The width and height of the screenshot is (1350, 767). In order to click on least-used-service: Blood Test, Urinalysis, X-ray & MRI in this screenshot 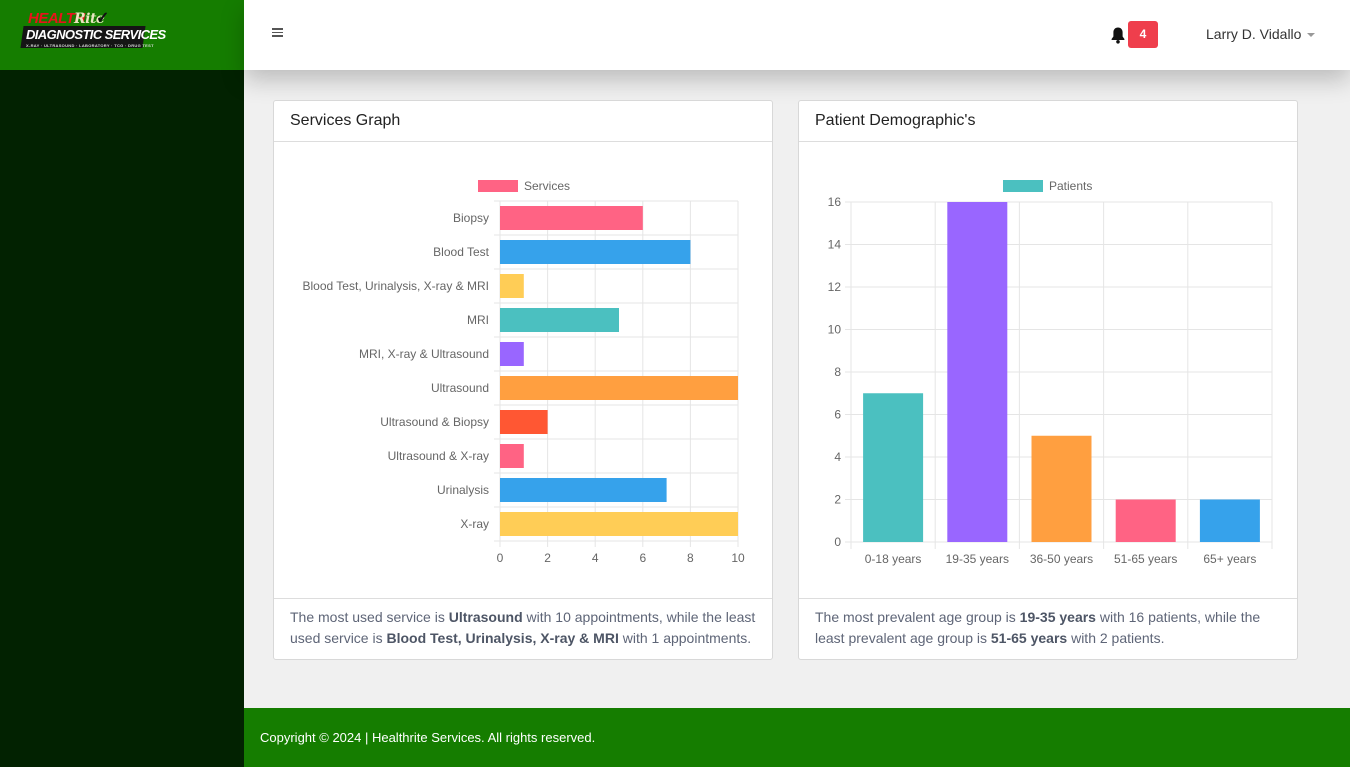, I will do `click(502, 638)`.